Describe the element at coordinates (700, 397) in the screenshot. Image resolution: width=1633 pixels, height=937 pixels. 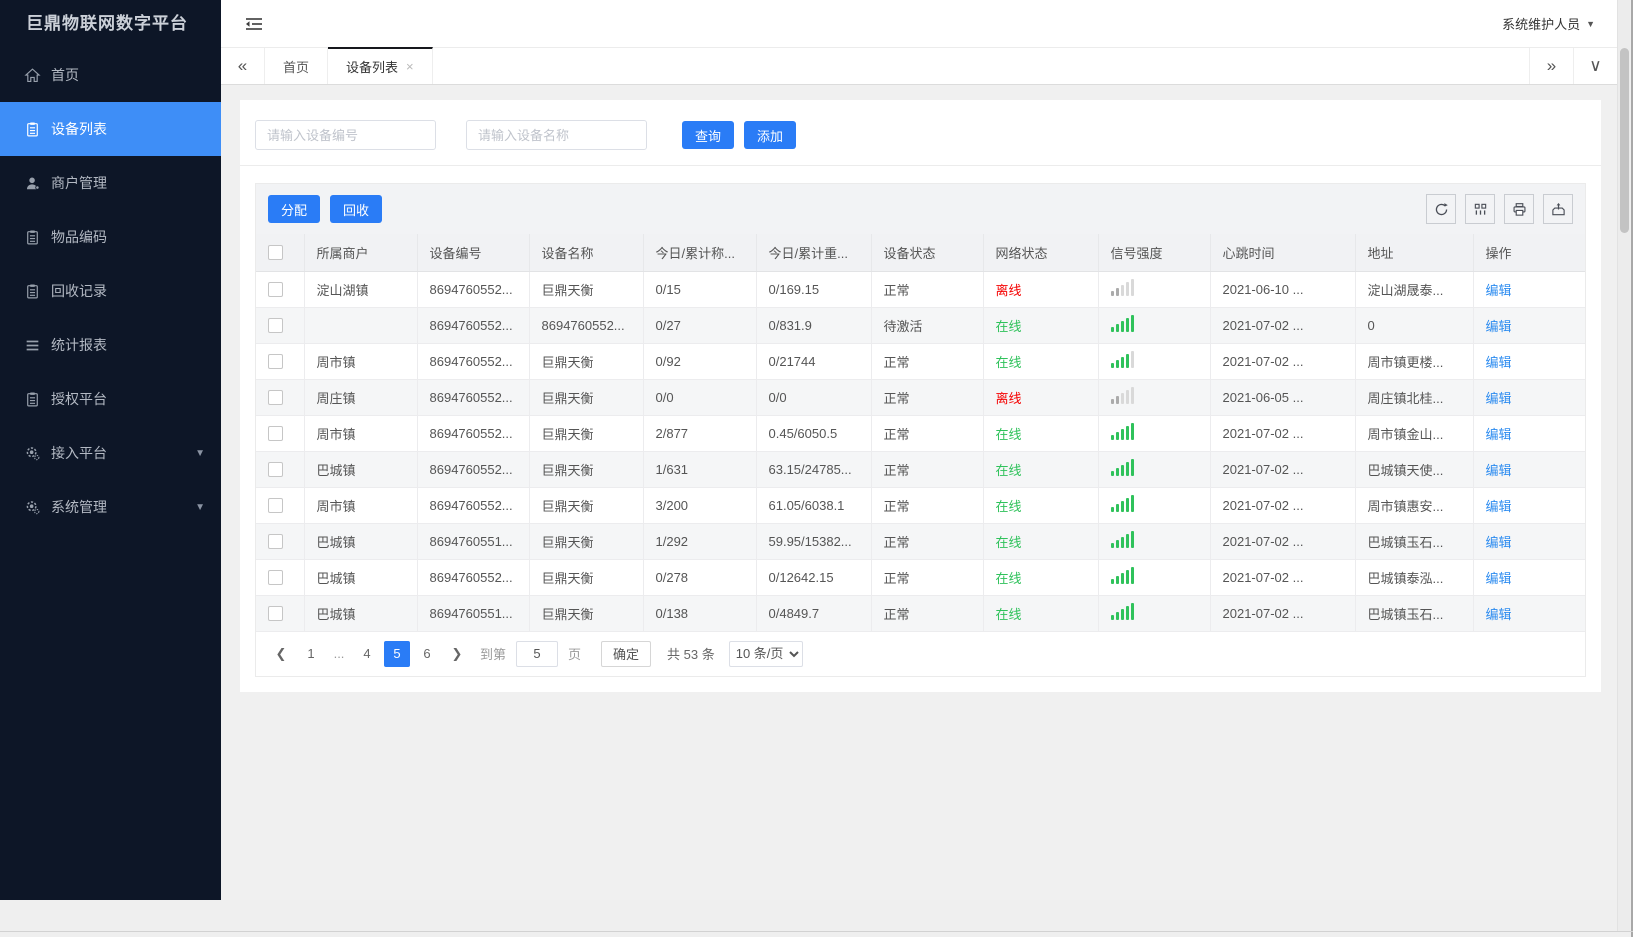
I see `today-count-cell: 0/0` at that location.